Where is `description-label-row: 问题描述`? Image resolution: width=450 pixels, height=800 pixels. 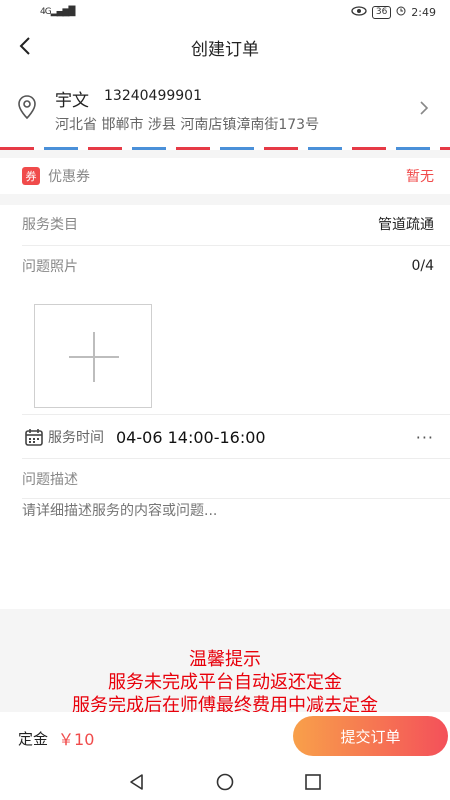 description-label-row: 问题描述 is located at coordinates (225, 479).